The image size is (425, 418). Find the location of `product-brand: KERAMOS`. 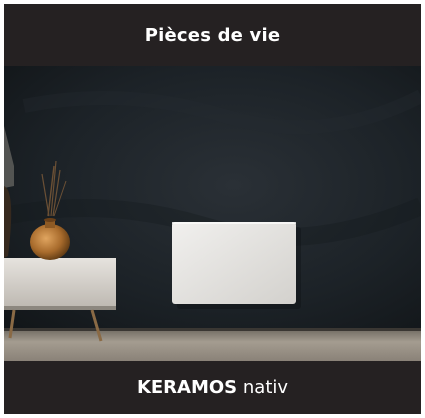

product-brand: KERAMOS is located at coordinates (187, 387).